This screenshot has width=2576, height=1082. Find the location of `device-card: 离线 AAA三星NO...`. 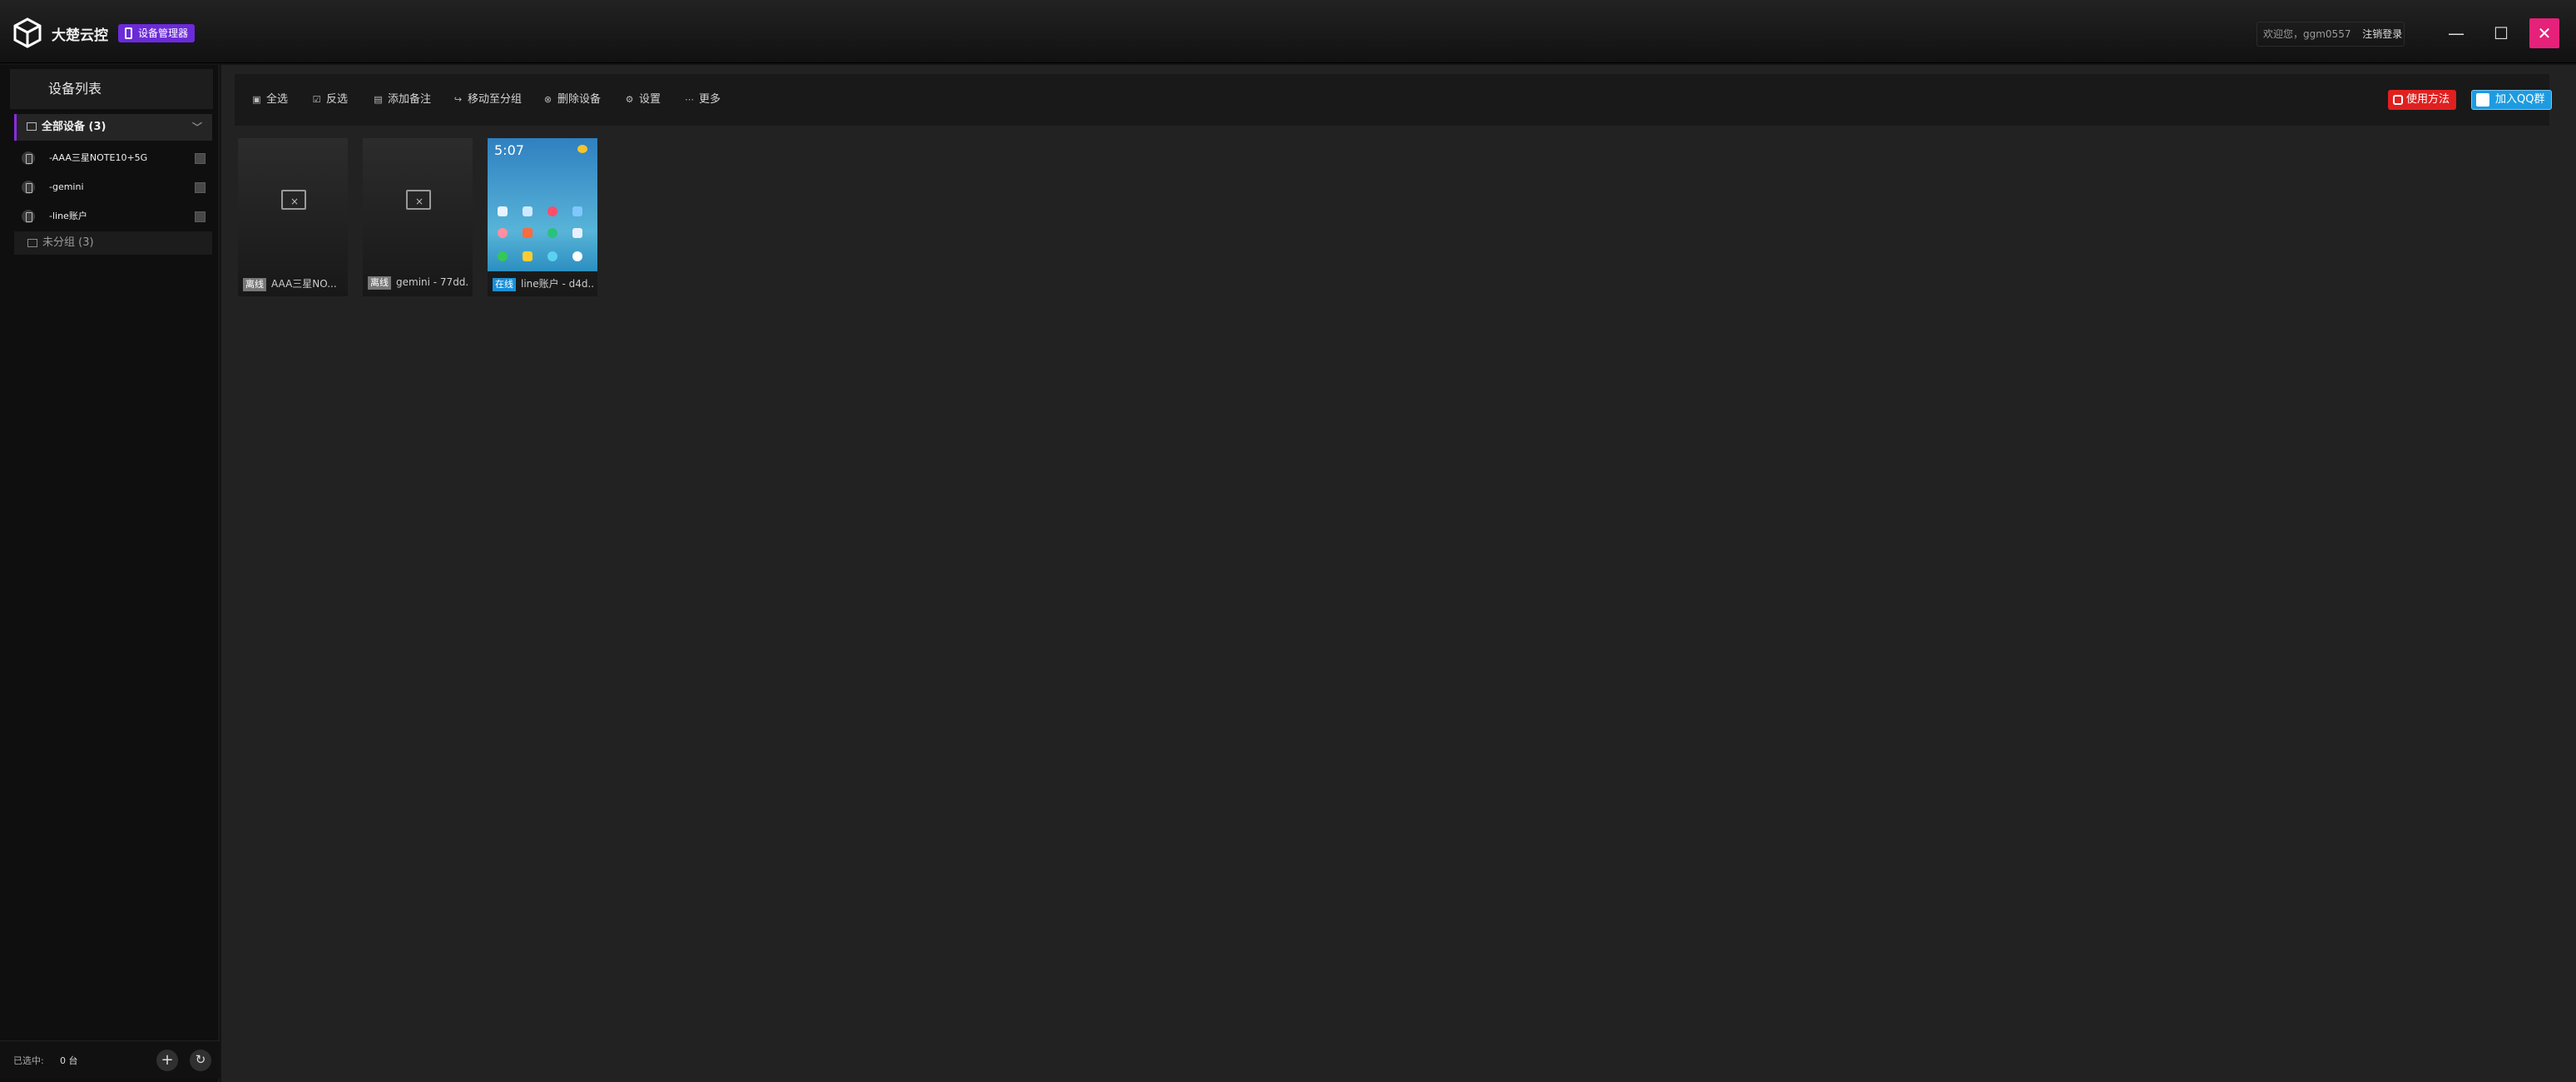

device-card: 离线 AAA三星NO... is located at coordinates (293, 217).